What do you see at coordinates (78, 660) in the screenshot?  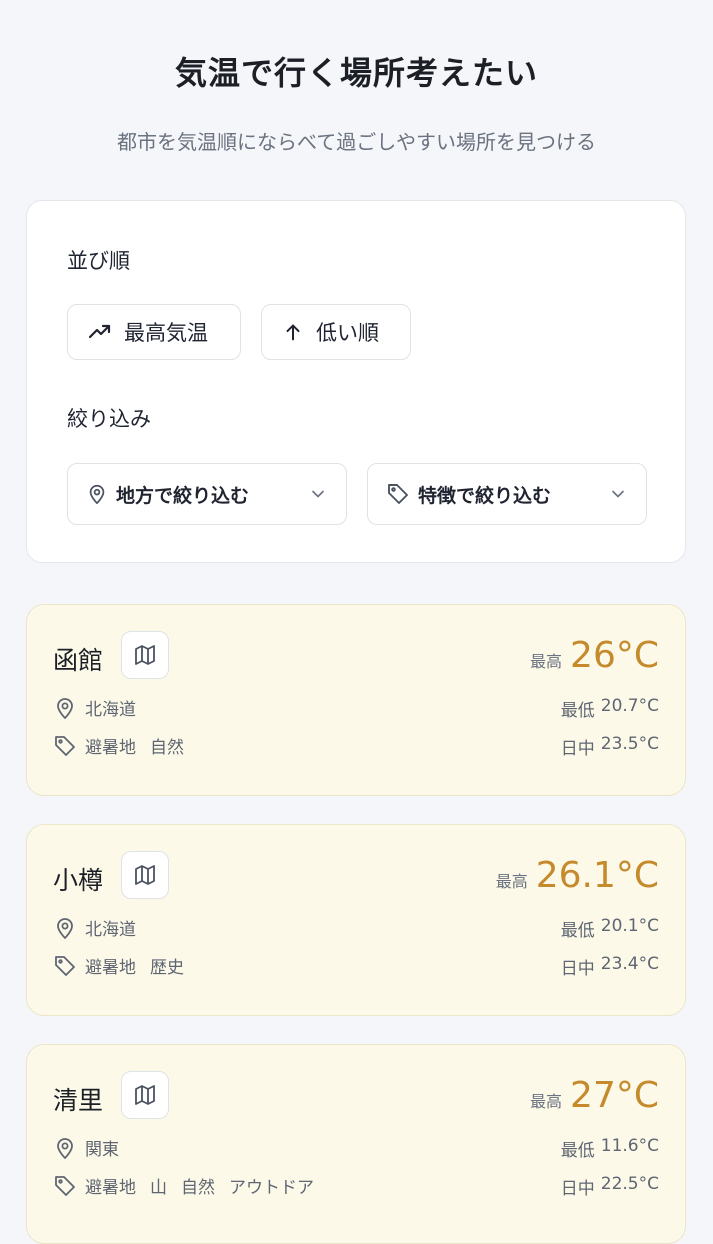 I see `city-name: 函館` at bounding box center [78, 660].